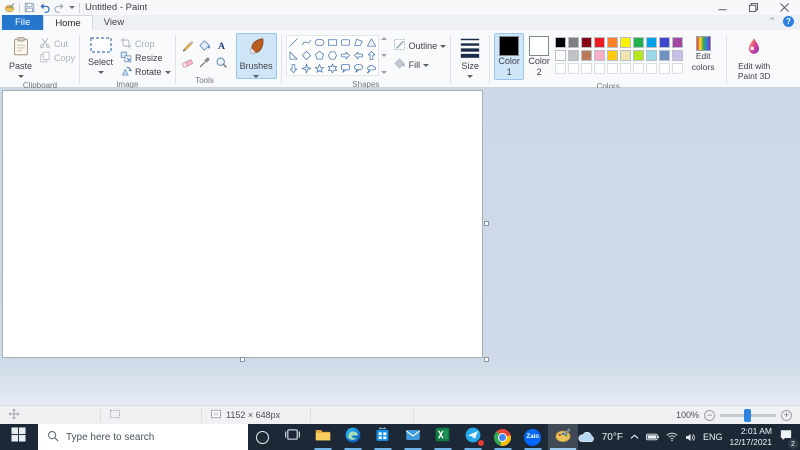  Describe the element at coordinates (306, 42) in the screenshot. I see `shape-curve-button` at that location.